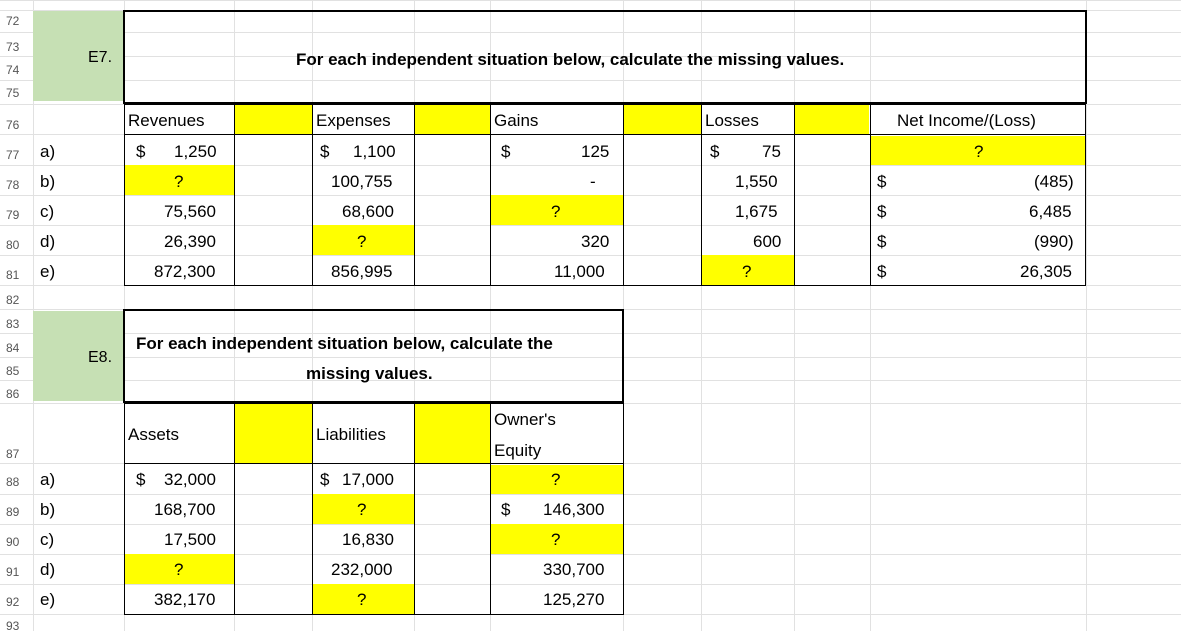  I want to click on revenue-value: 26,390, so click(190, 241).